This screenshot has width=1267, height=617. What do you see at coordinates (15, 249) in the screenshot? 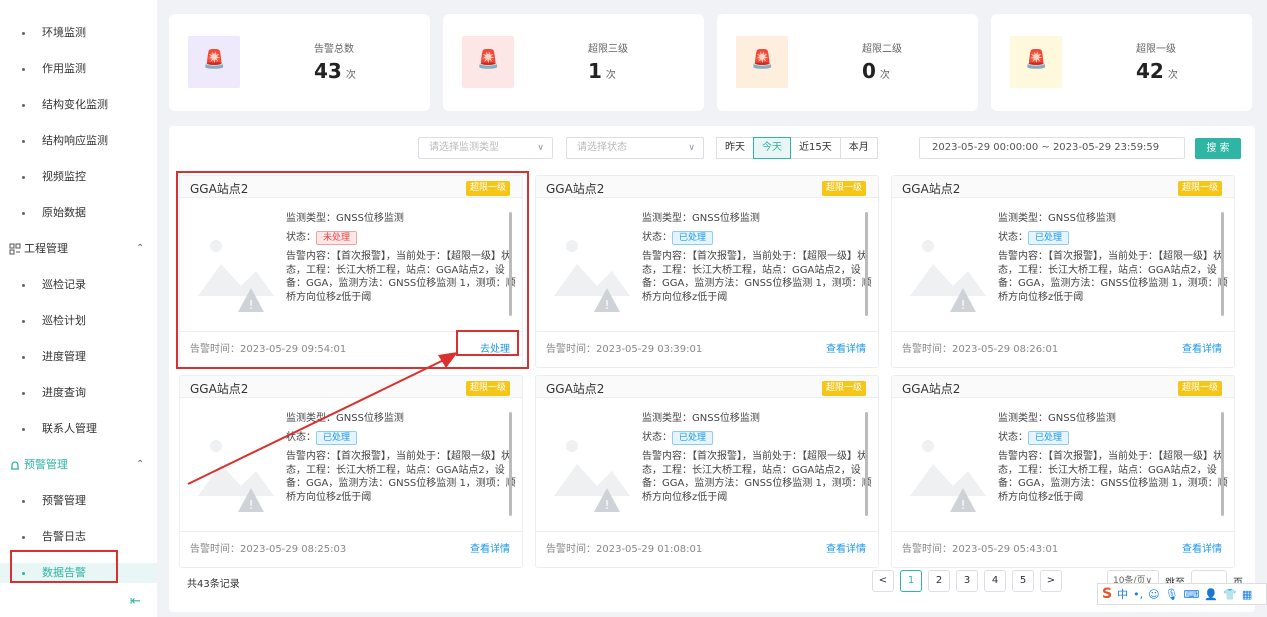
I see `engineering-icon` at bounding box center [15, 249].